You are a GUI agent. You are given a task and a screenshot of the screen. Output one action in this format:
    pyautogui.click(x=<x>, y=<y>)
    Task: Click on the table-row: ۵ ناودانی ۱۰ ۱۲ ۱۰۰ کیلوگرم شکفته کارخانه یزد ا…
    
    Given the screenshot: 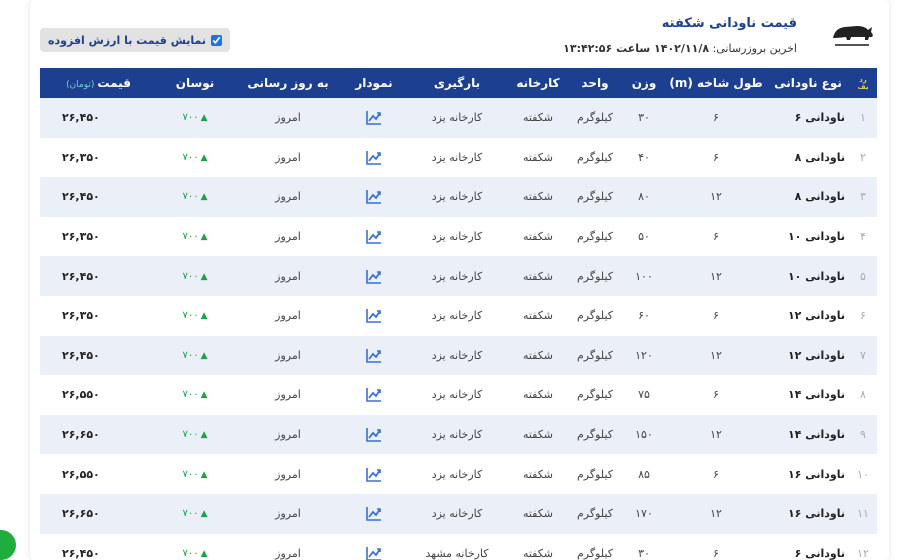 What is the action you would take?
    pyautogui.click(x=458, y=276)
    